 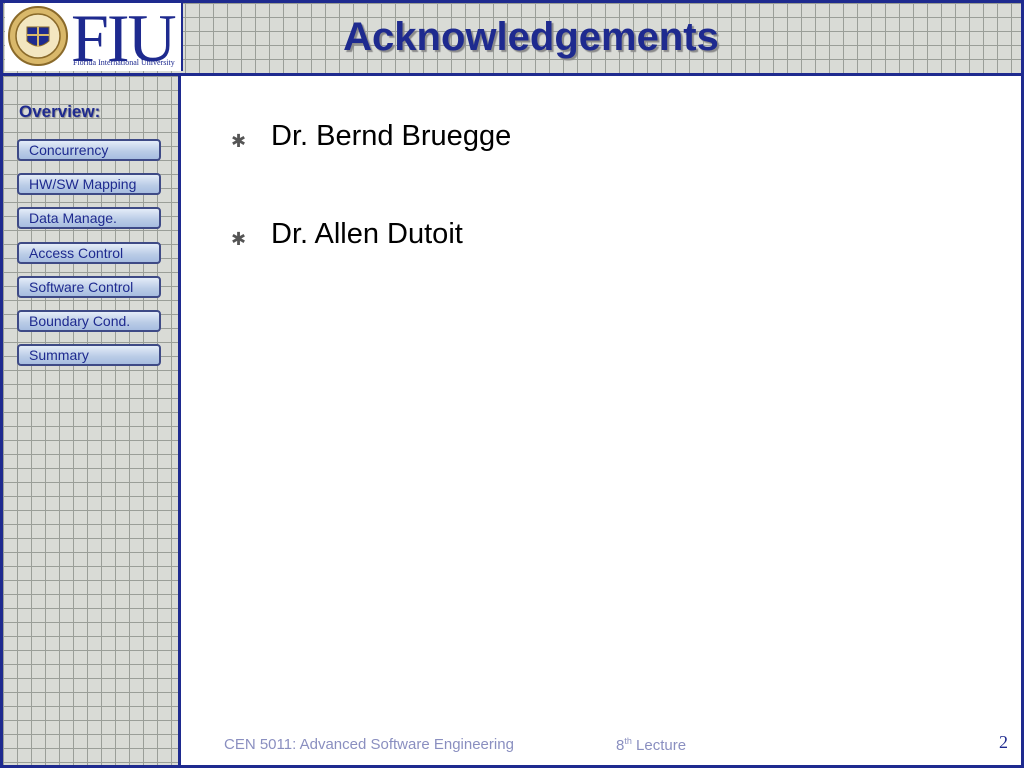 What do you see at coordinates (628, 741) in the screenshot?
I see `lecture-ordinal: th` at bounding box center [628, 741].